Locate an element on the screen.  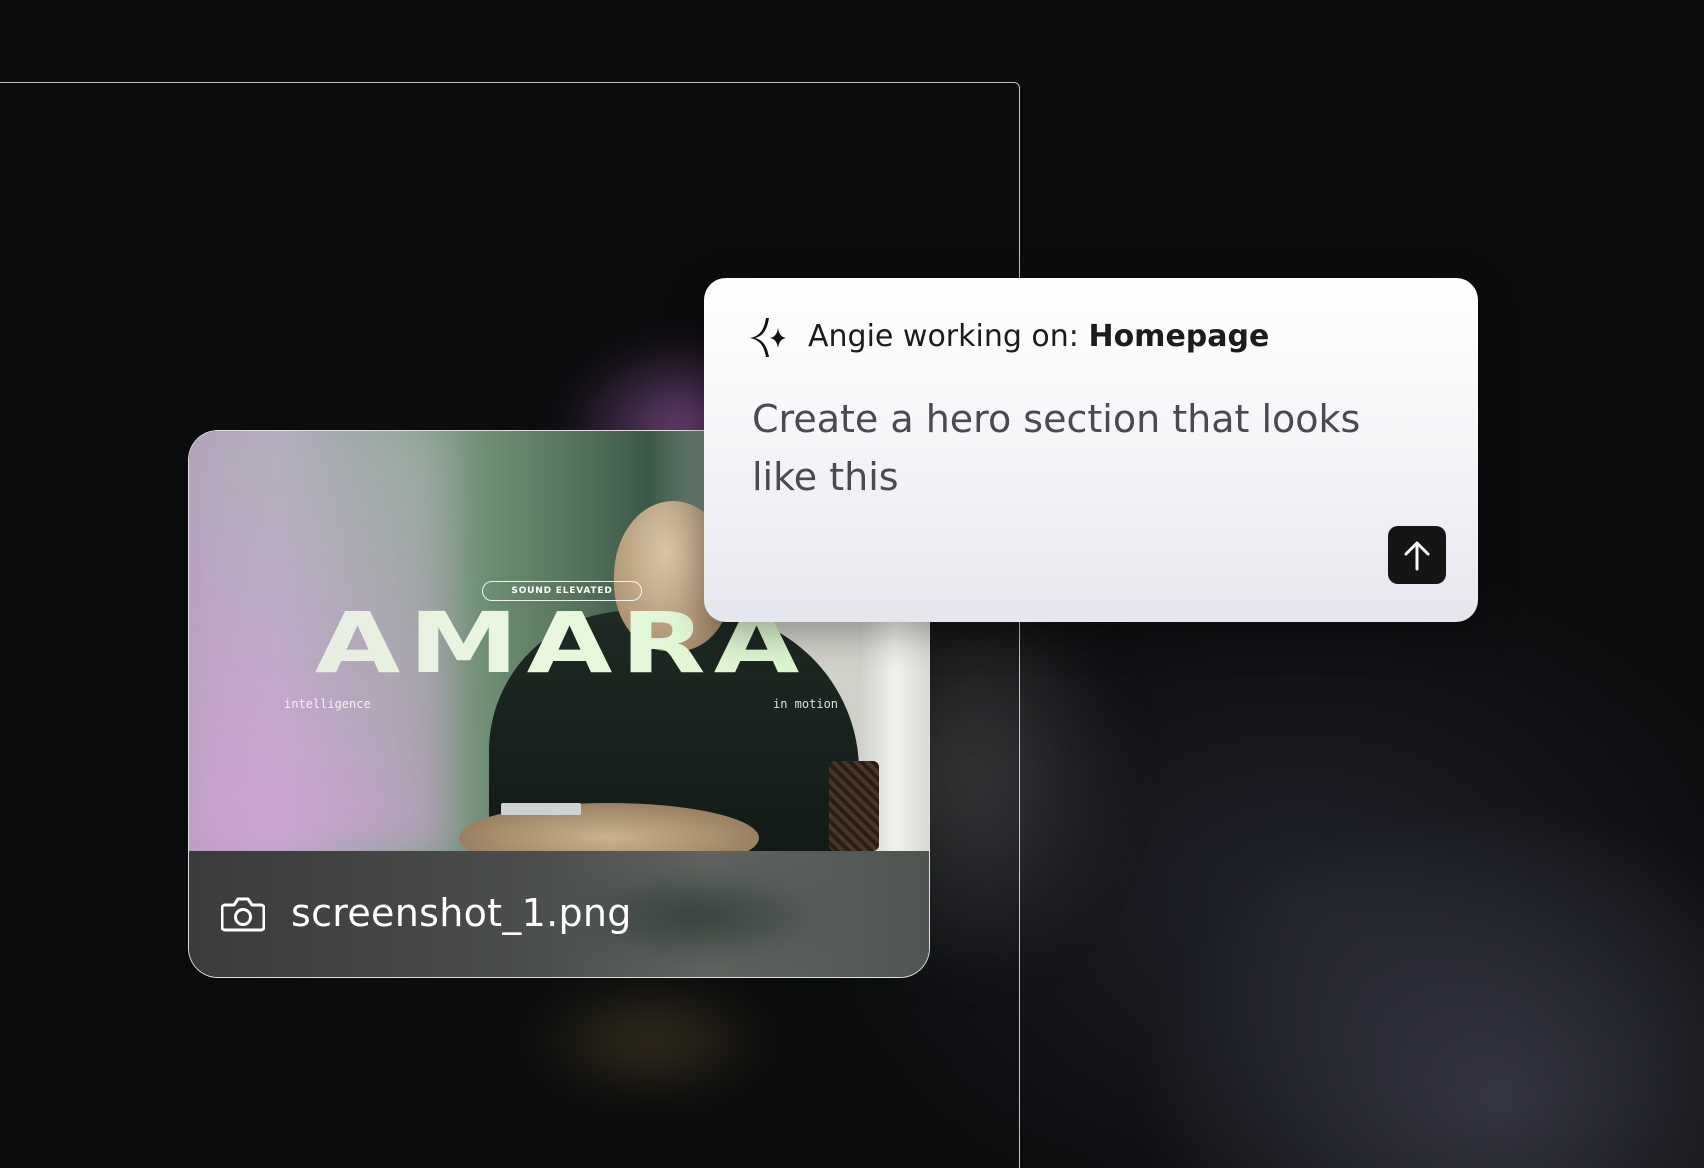
preview-tag-left: intelligence is located at coordinates (327, 704).